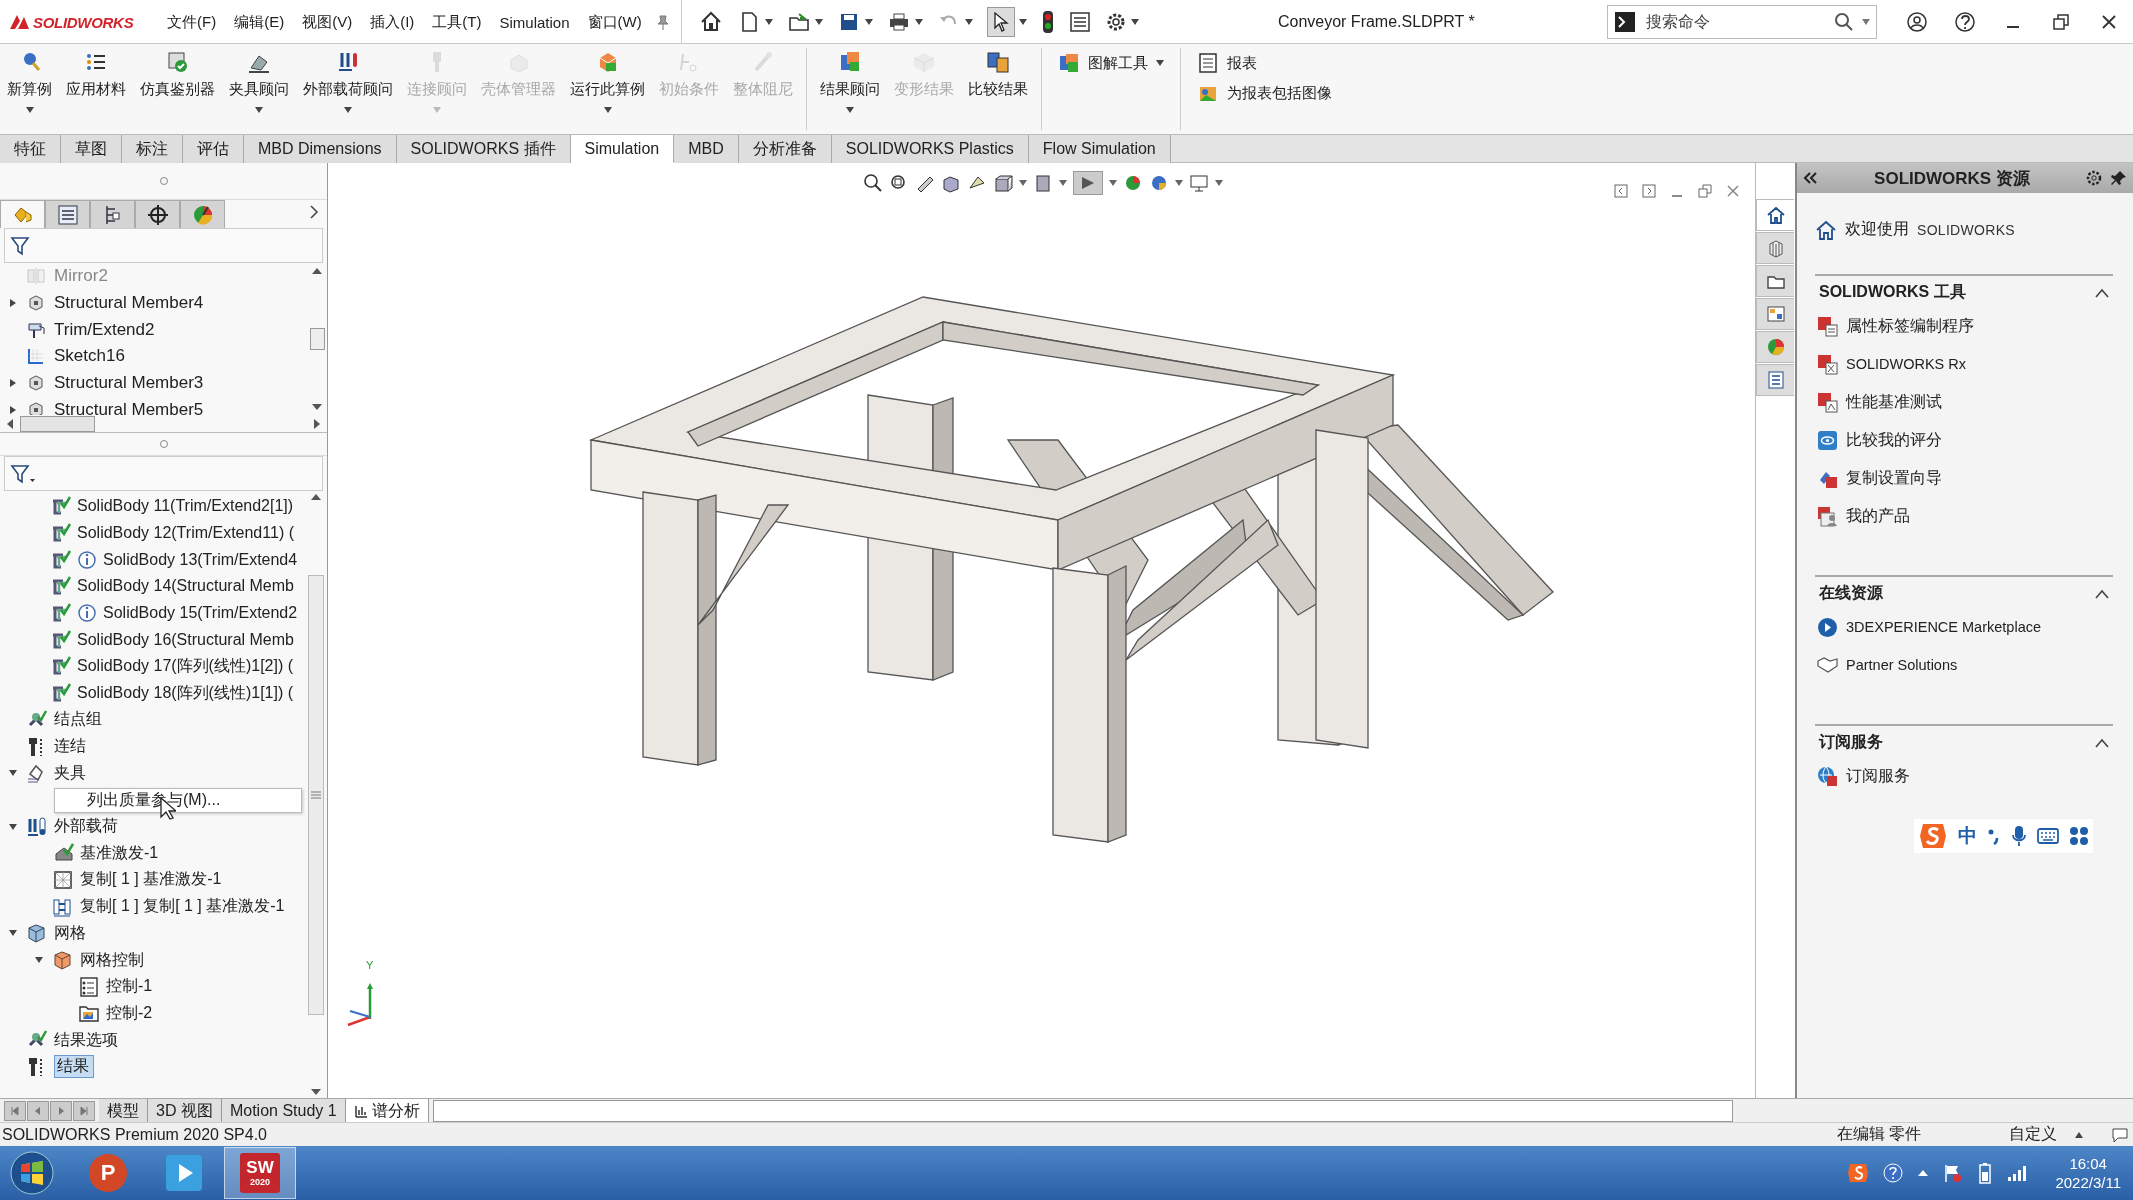 The width and height of the screenshot is (2133, 1200). Describe the element at coordinates (614, 22) in the screenshot. I see `menu-item: 窗口(W)` at that location.